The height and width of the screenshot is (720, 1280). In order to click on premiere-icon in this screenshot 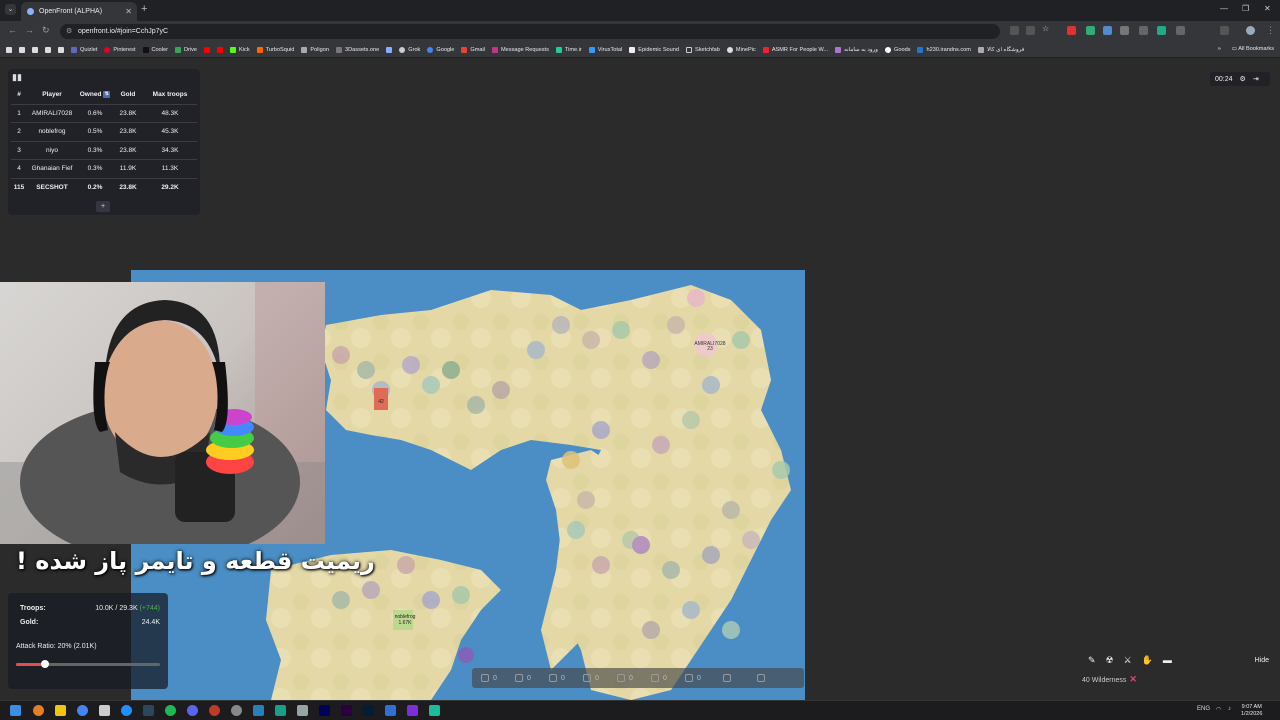, I will do `click(346, 710)`.